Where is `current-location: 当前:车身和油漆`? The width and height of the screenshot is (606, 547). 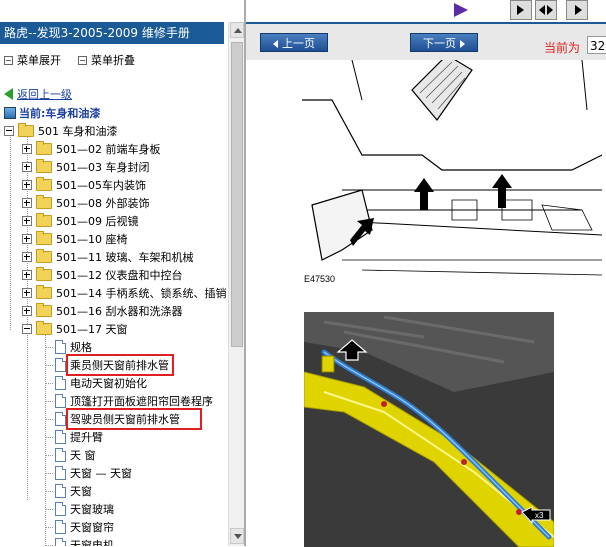 current-location: 当前:车身和油漆 is located at coordinates (52, 113).